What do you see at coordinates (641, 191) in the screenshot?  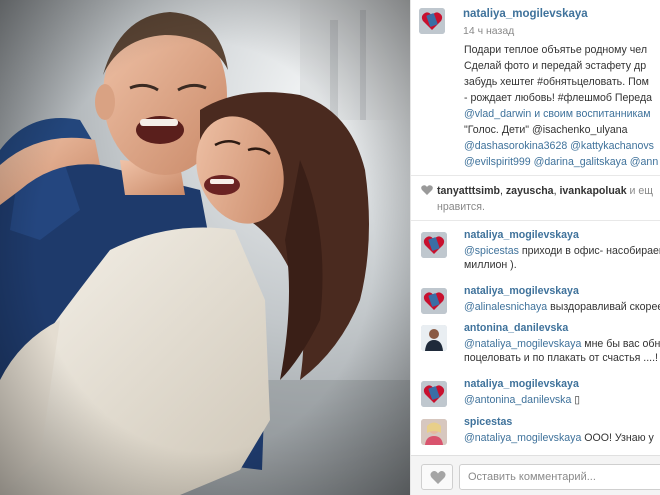 I see `likes-more: и ещ` at bounding box center [641, 191].